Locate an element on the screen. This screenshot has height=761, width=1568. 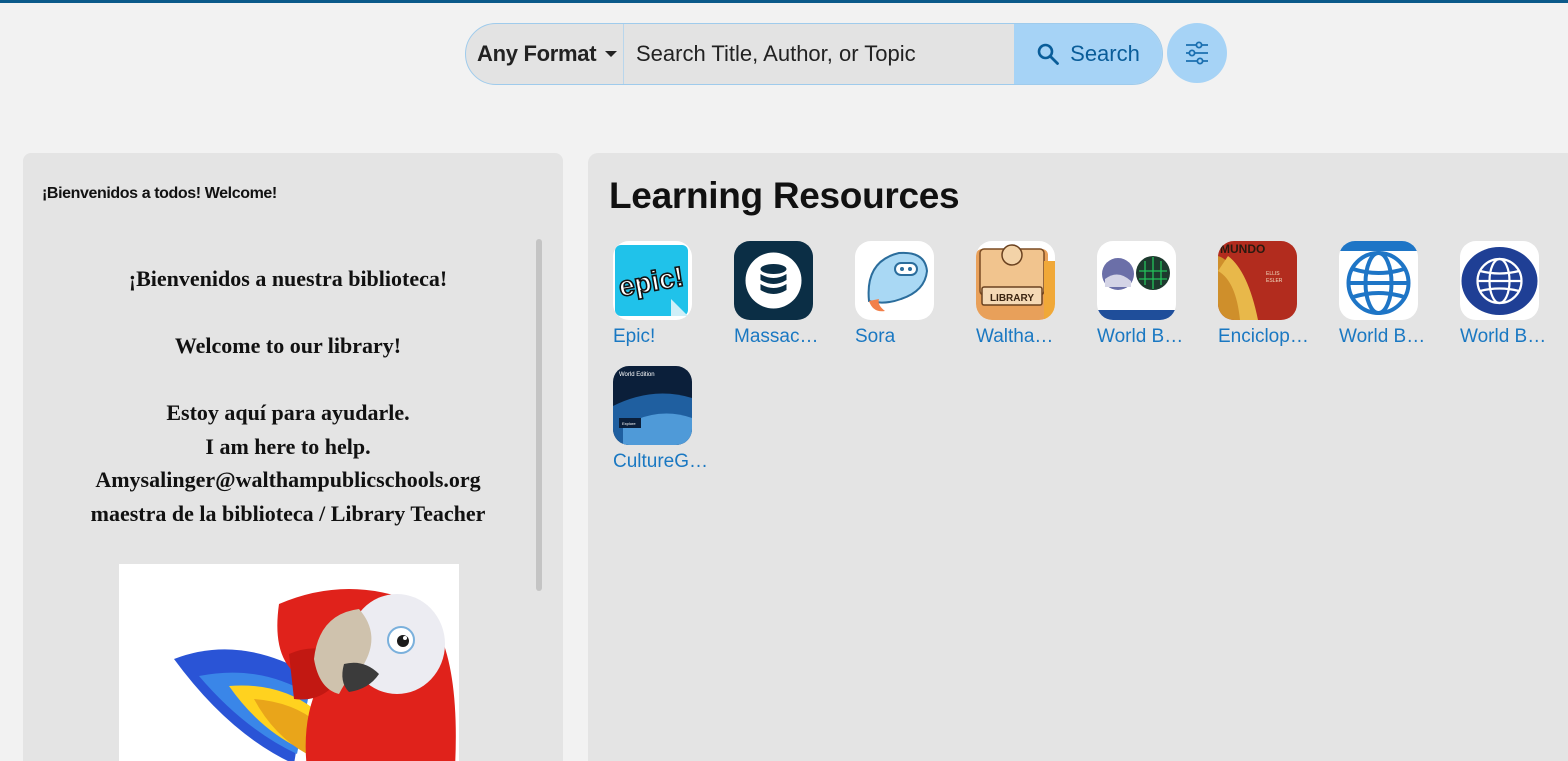
esler-text: ESLER is located at coordinates (1274, 281).